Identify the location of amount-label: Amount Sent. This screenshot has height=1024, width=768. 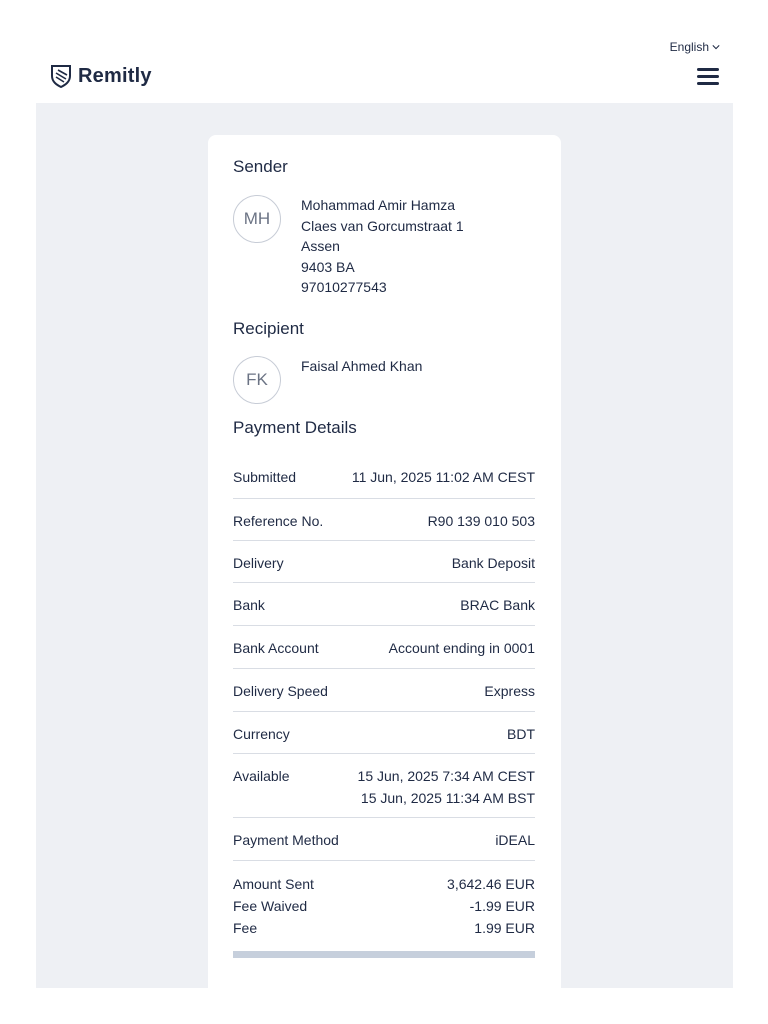
(273, 884).